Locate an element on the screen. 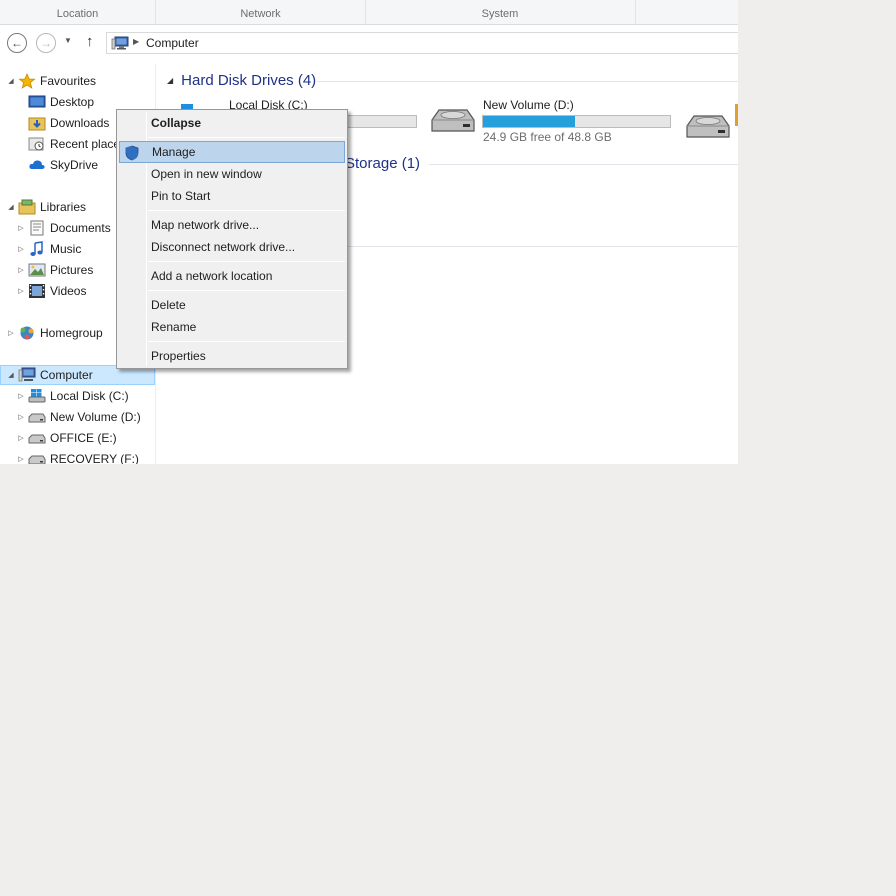  tree-label: Libraries is located at coordinates (63, 207).